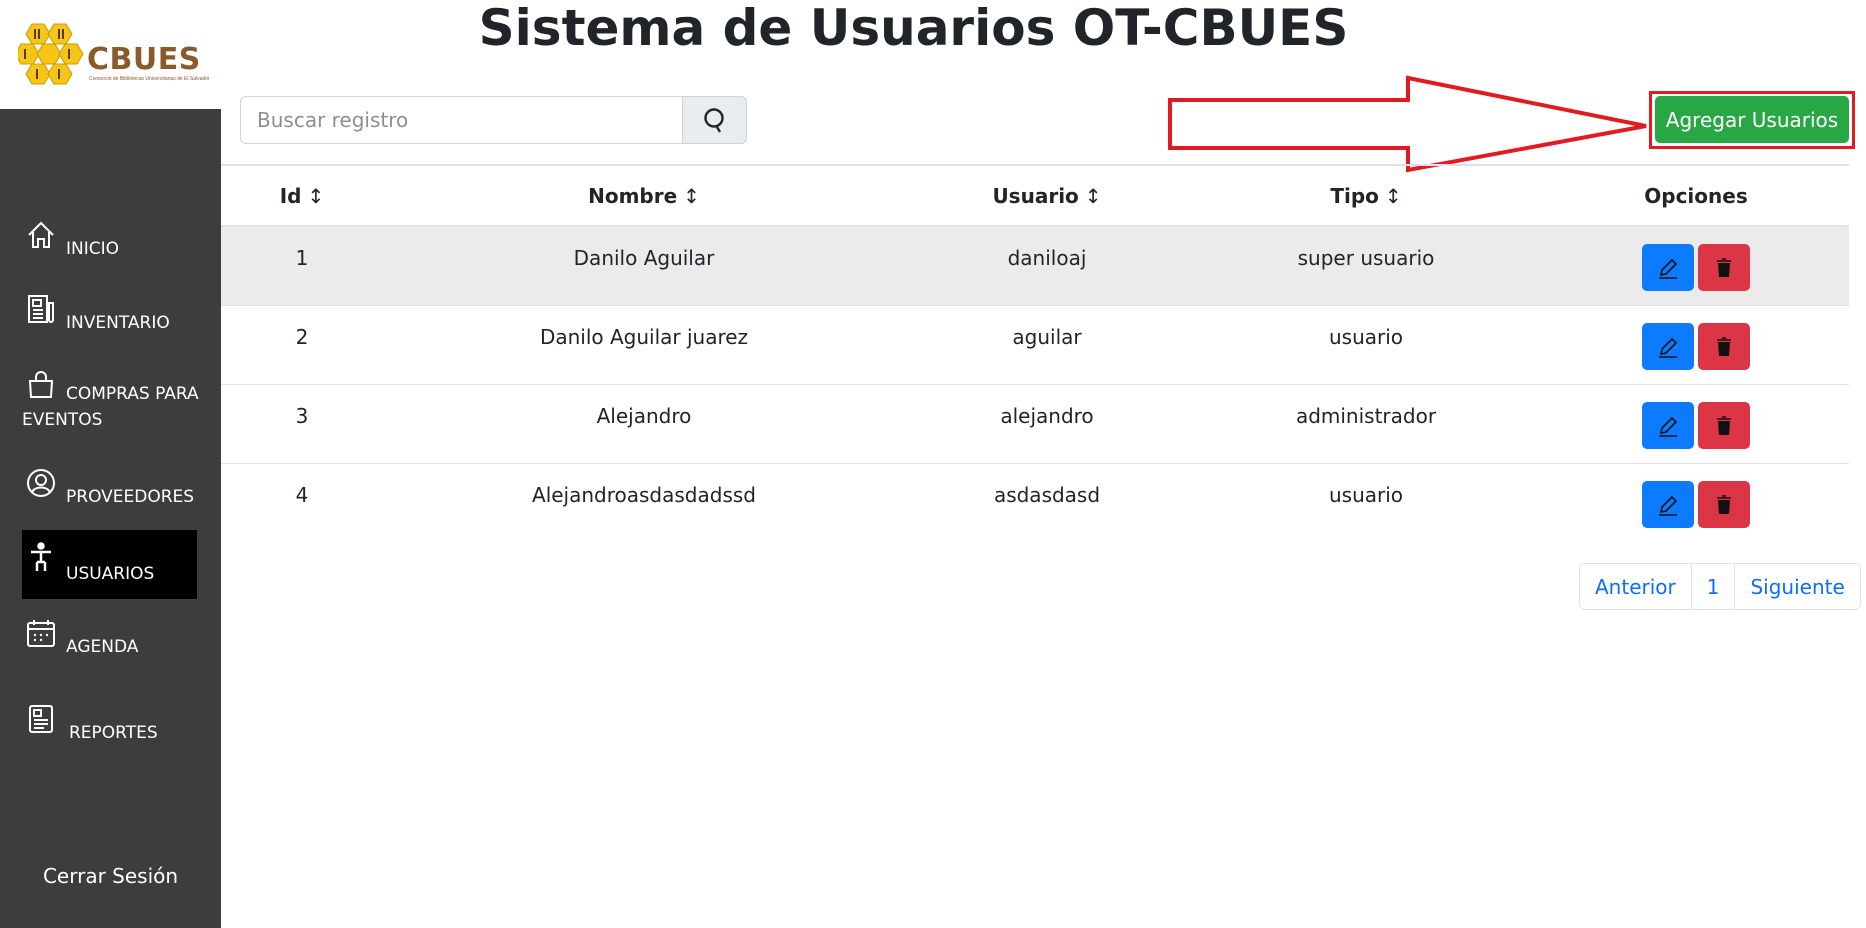 The width and height of the screenshot is (1866, 928). I want to click on column-header-opciones: Opciones, so click(1695, 196).